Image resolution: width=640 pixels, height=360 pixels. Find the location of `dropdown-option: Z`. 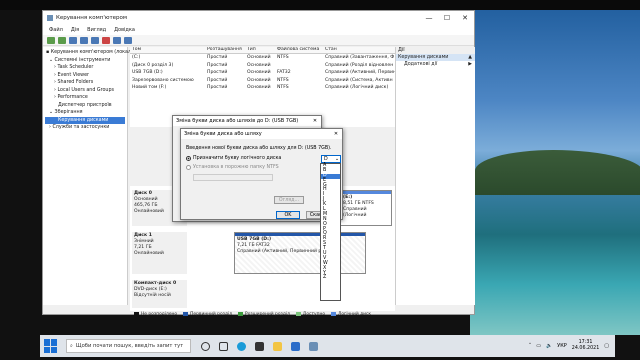

dropdown-option: Z is located at coordinates (330, 278).